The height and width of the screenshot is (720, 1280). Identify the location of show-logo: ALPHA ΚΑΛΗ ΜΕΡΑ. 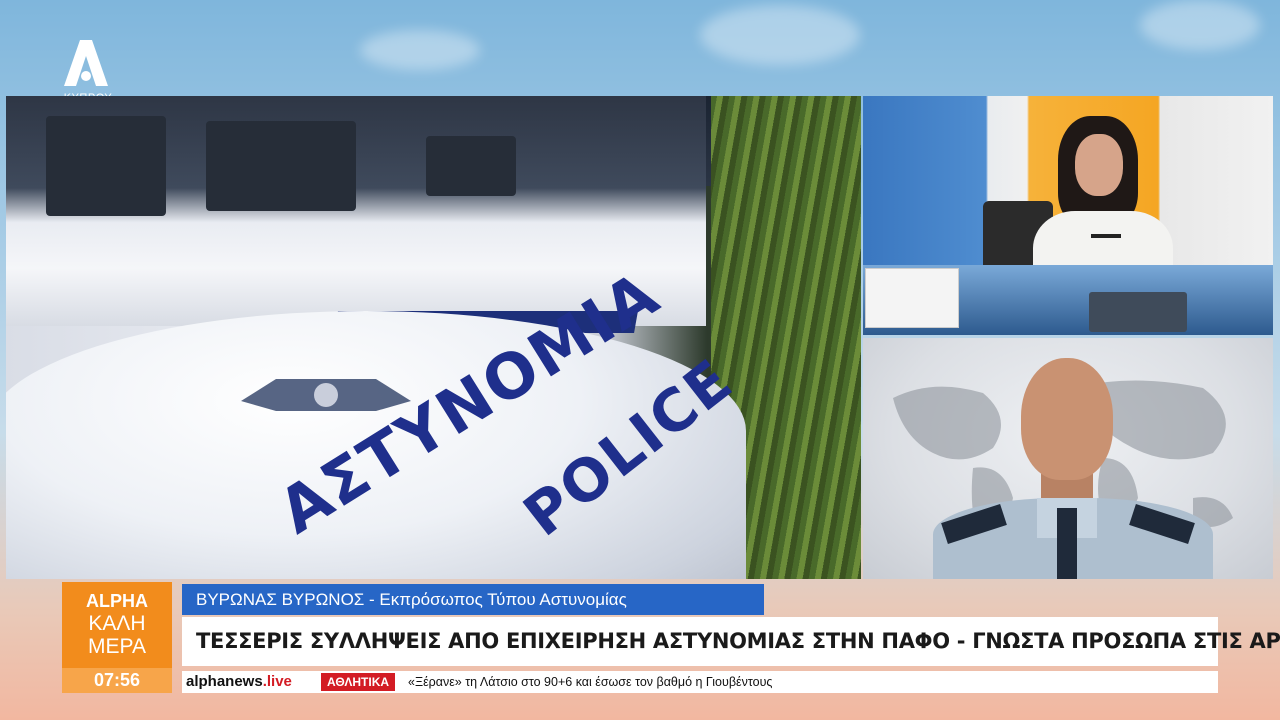
(117, 625).